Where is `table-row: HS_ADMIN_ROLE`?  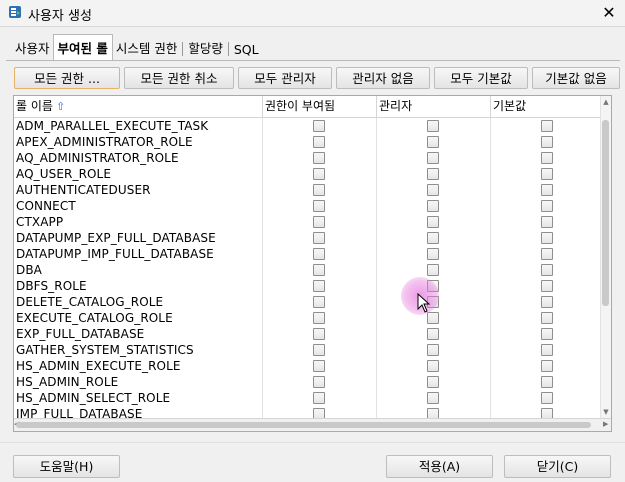
table-row: HS_ADMIN_ROLE is located at coordinates (309, 382).